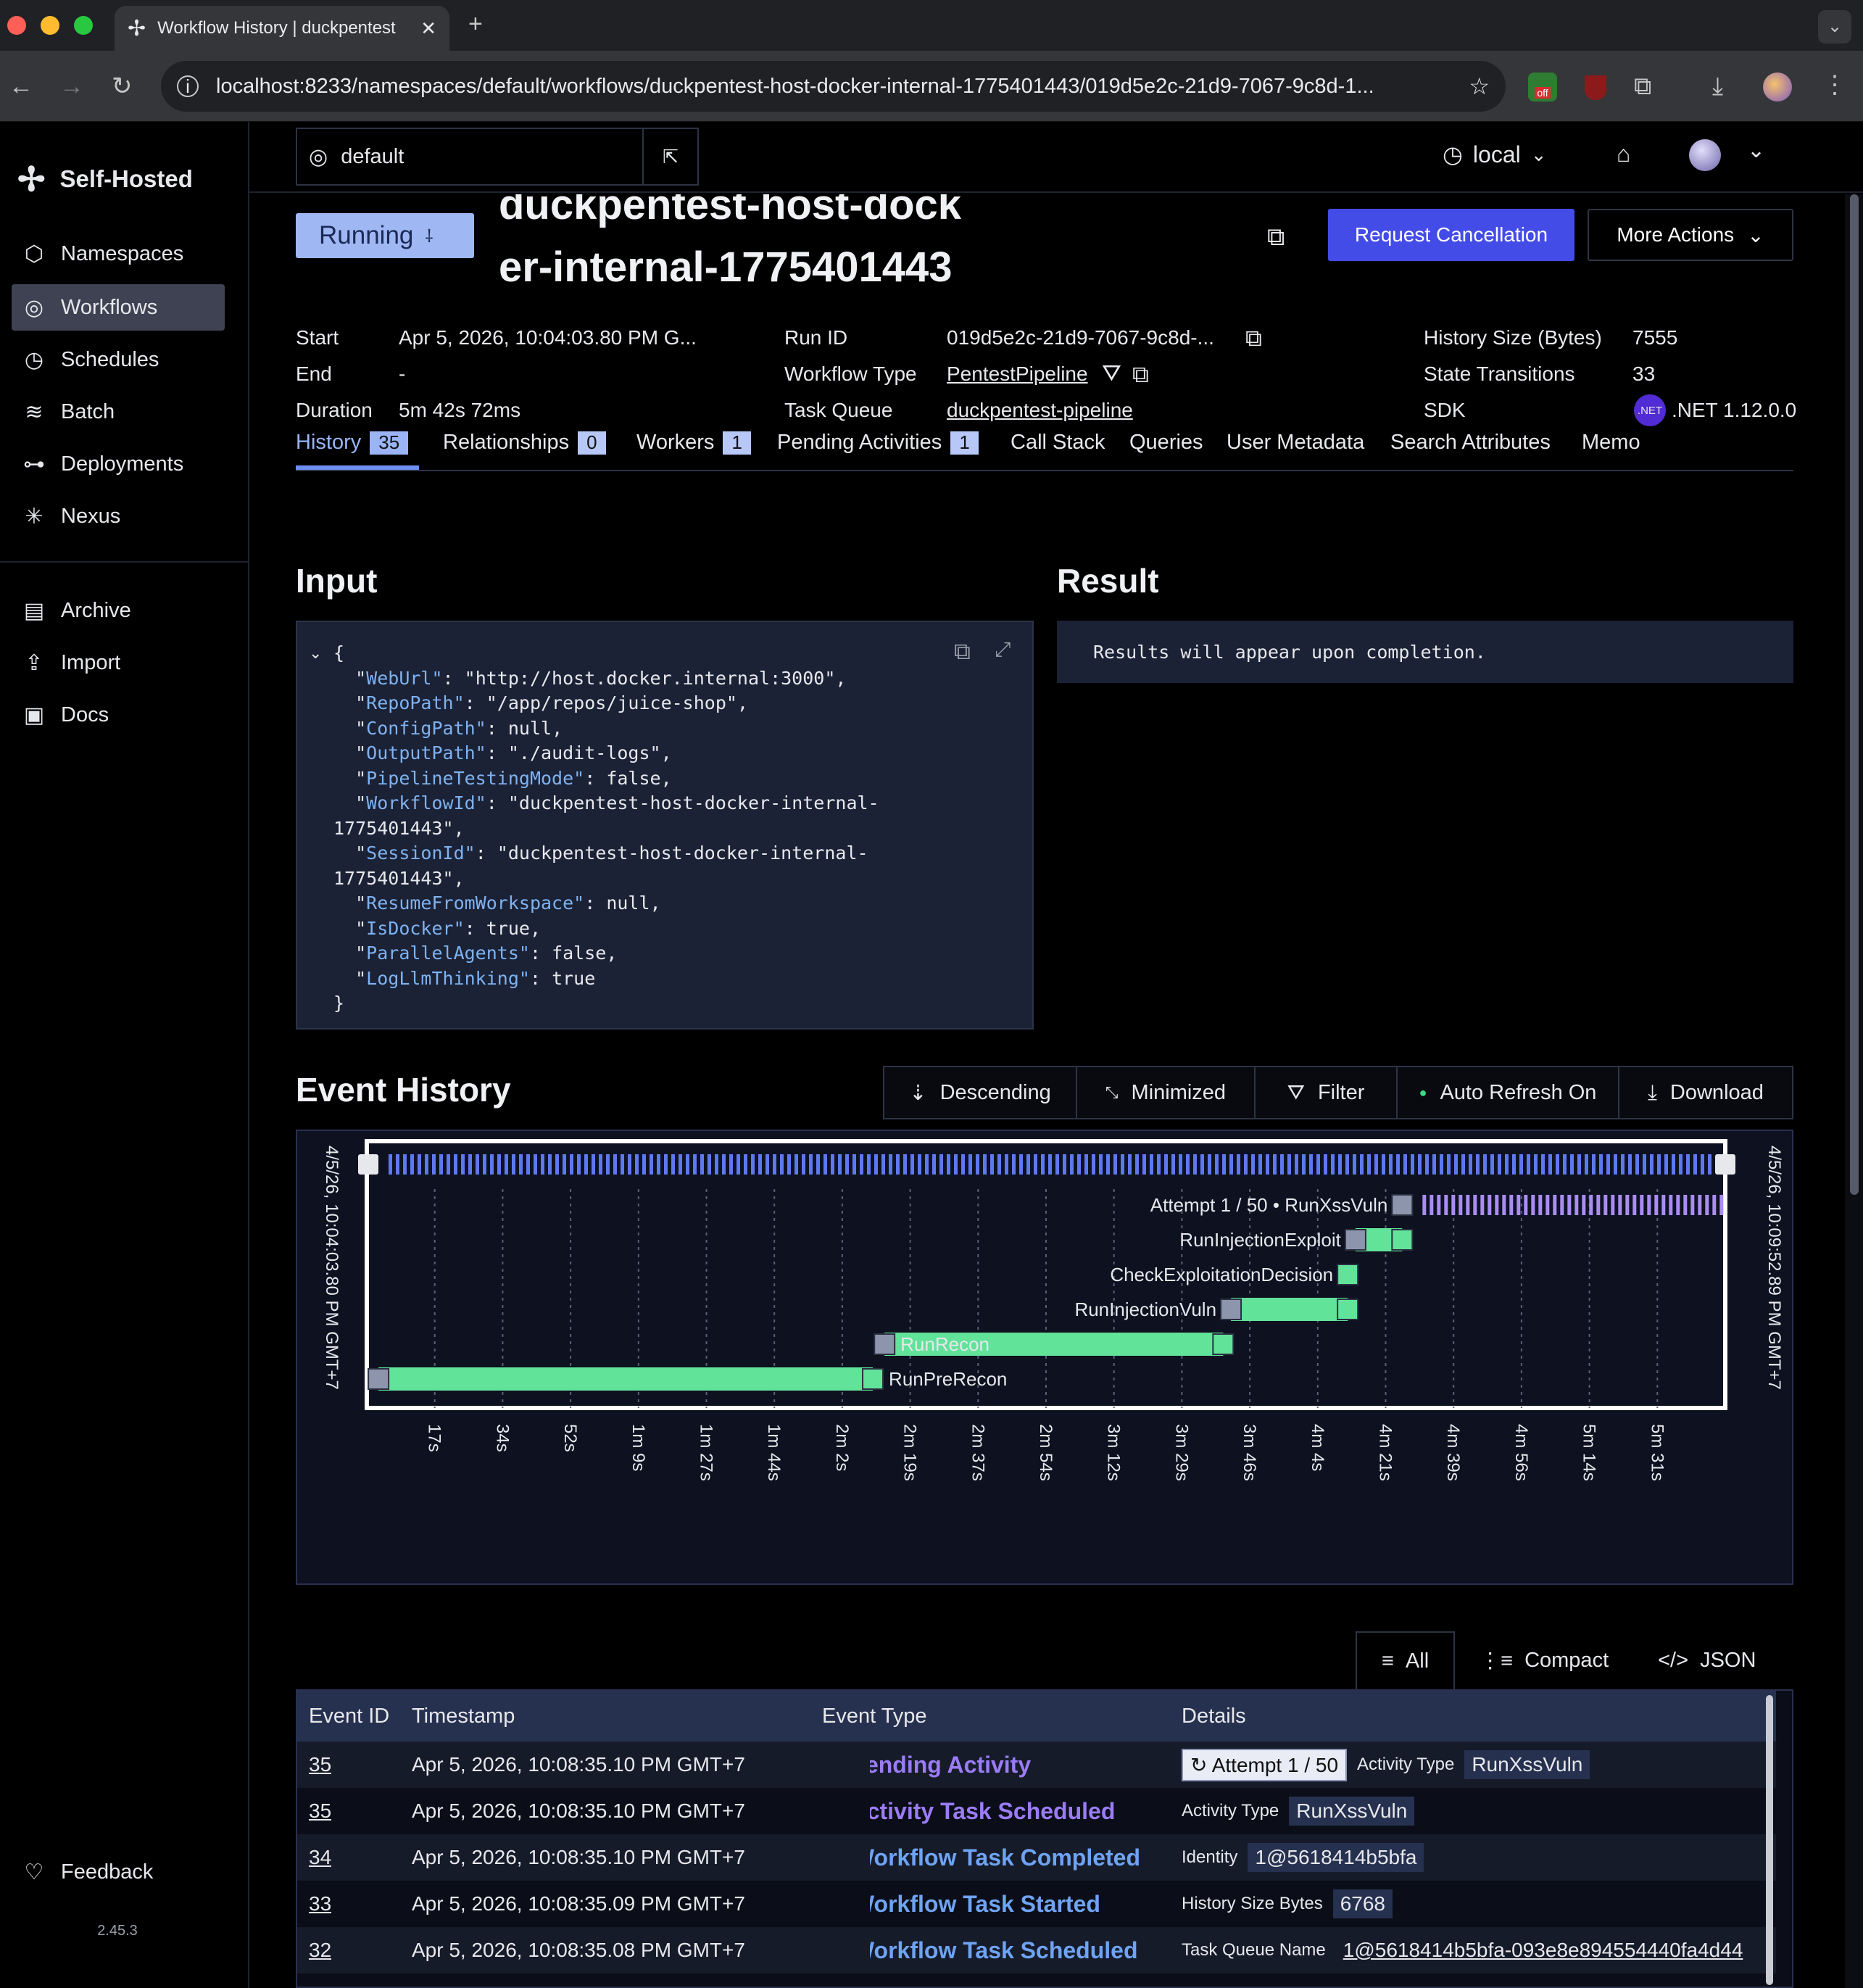 Image resolution: width=1863 pixels, height=1988 pixels. Describe the element at coordinates (497, 157) in the screenshot. I see `namespace-switcher: ◎ default ⇱` at that location.